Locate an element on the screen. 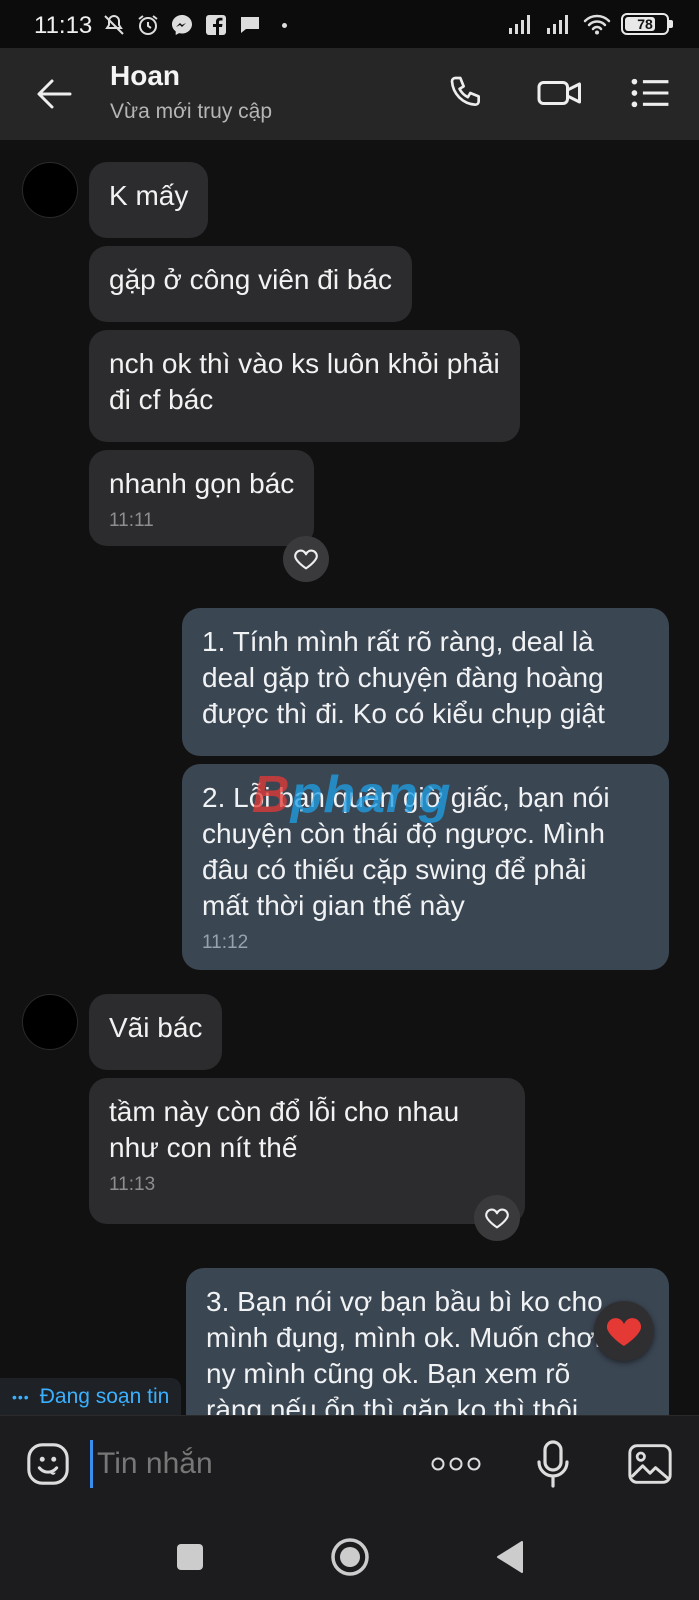 The height and width of the screenshot is (1600, 699). image-icon is located at coordinates (650, 1464).